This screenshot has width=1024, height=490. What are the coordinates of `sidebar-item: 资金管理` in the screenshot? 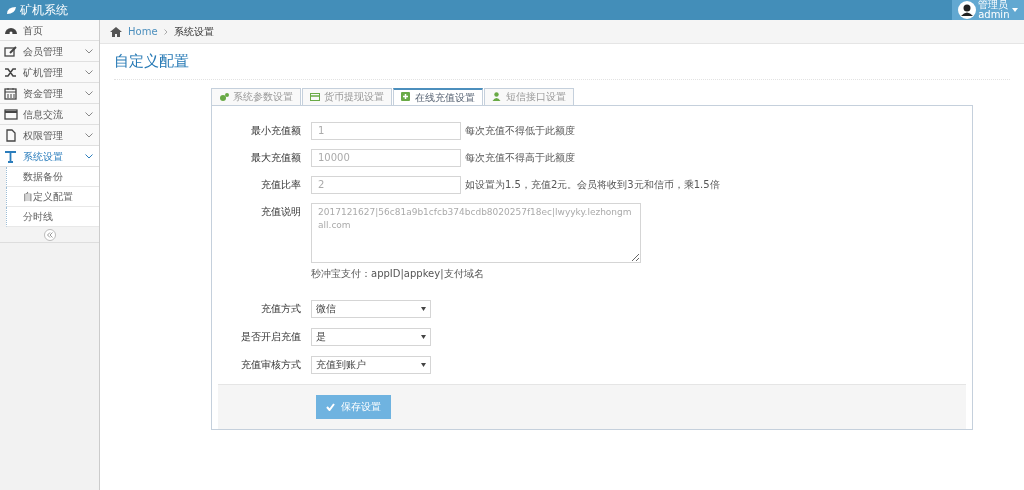 It's located at (49, 93).